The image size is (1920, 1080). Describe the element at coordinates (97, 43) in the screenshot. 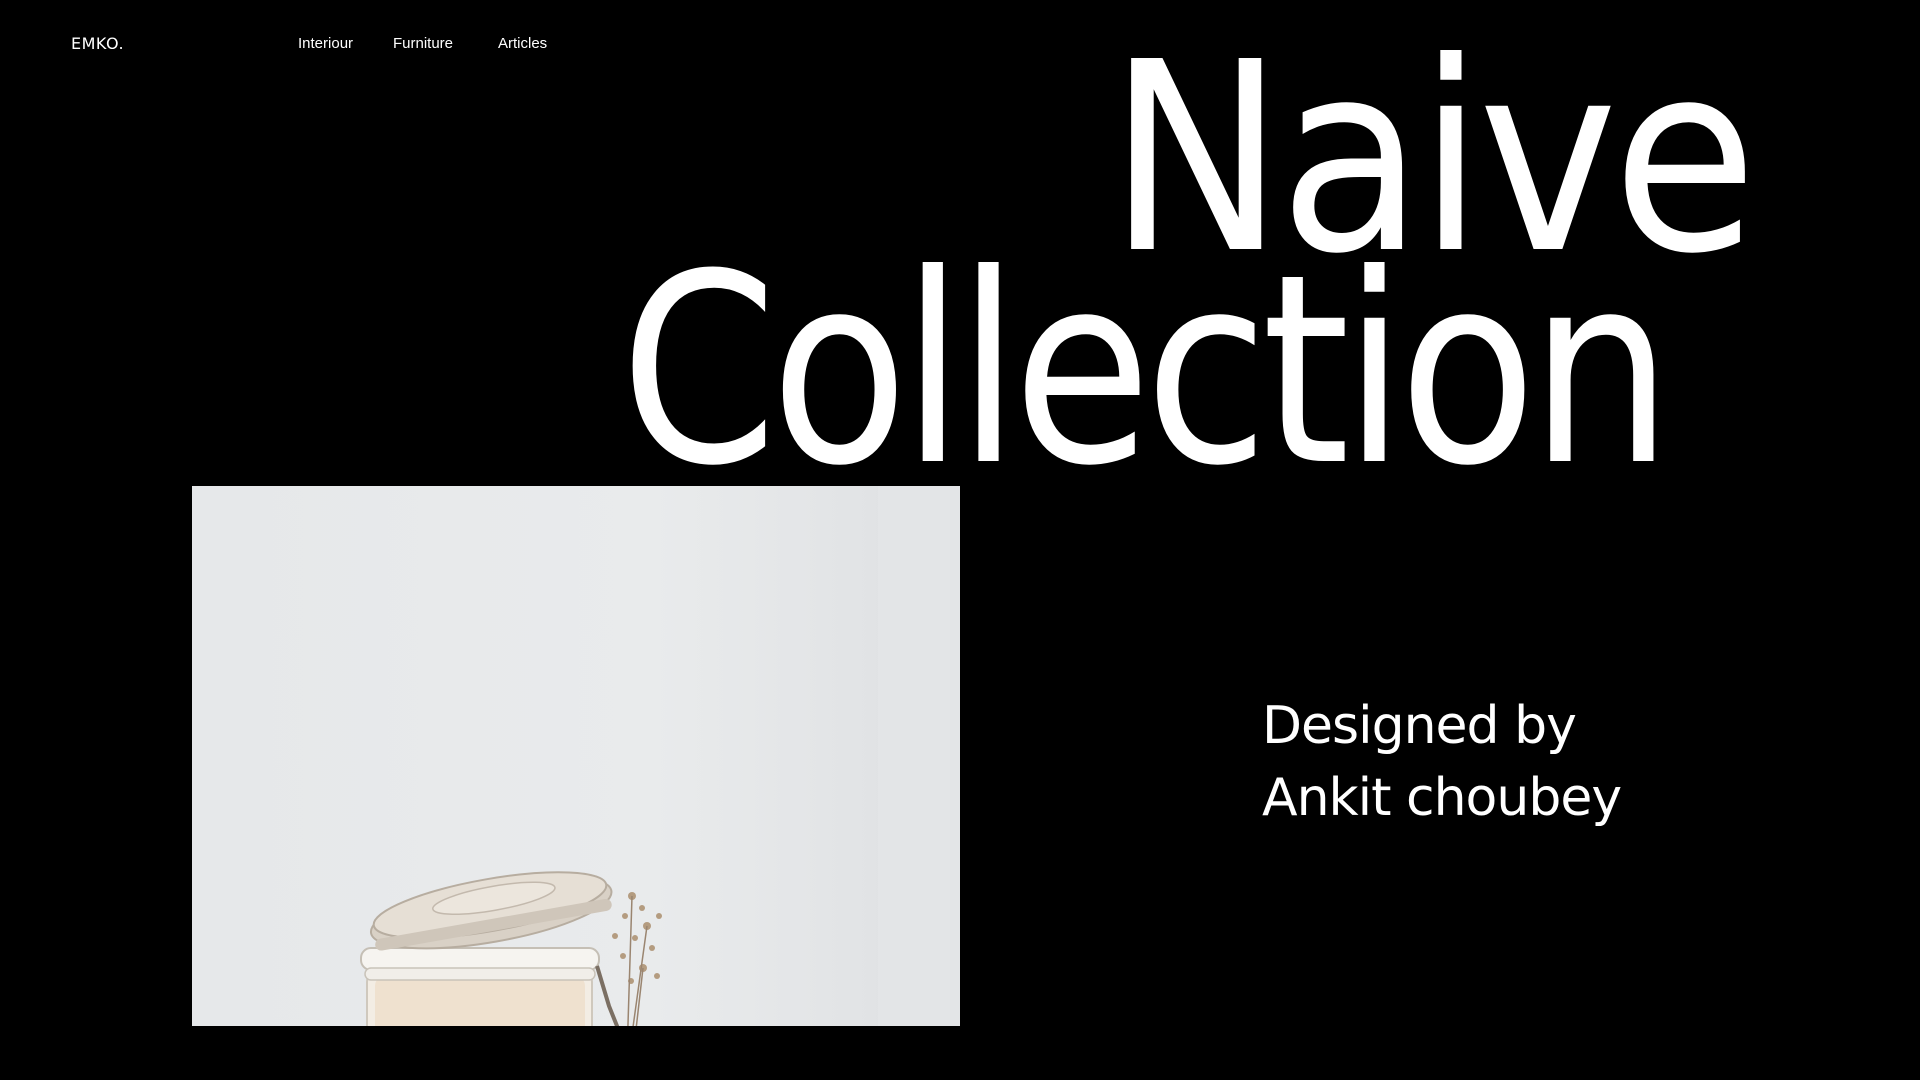

I see `brand-logo: EMKO.` at that location.